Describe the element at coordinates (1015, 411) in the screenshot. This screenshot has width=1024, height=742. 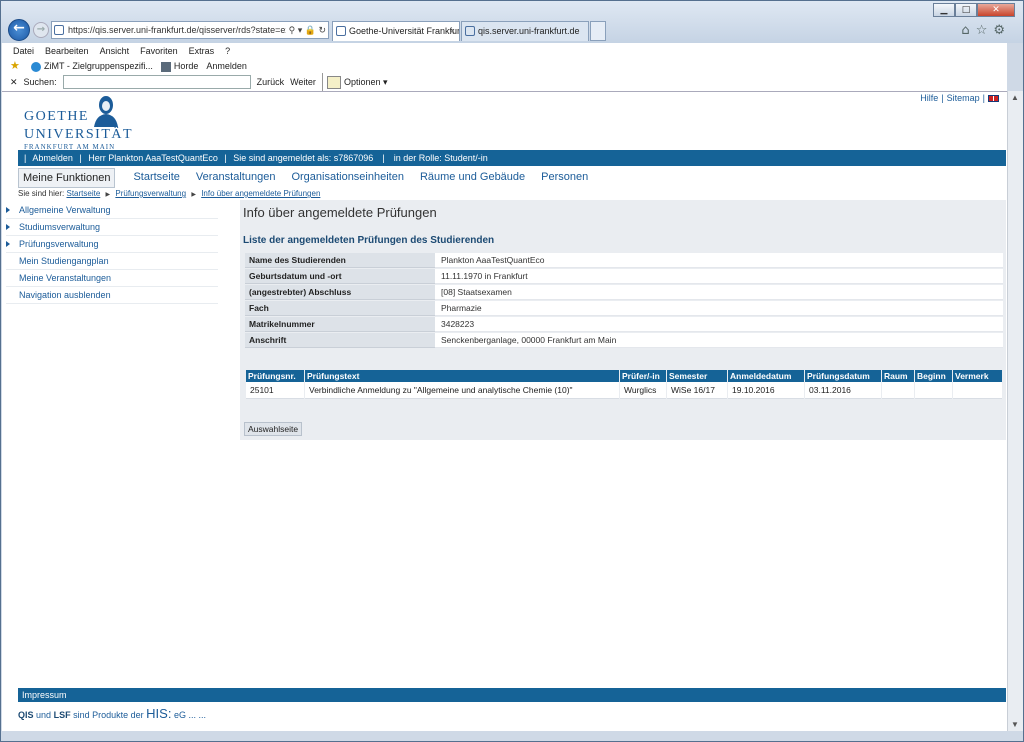
I see `vertical-scrollbar: ▲ ▼` at that location.